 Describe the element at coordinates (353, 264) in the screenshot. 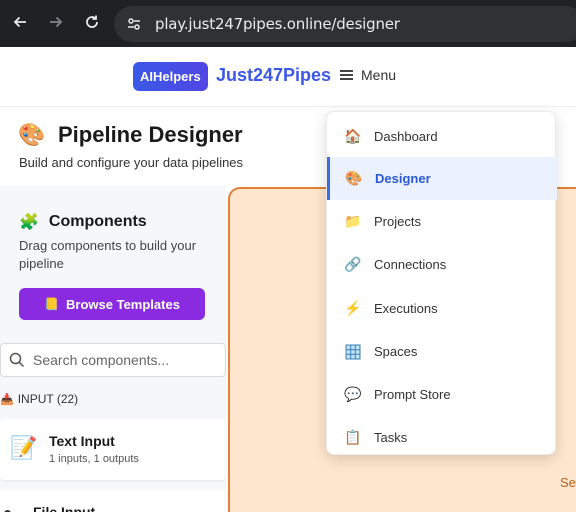

I see `link-icon: 🔗` at that location.